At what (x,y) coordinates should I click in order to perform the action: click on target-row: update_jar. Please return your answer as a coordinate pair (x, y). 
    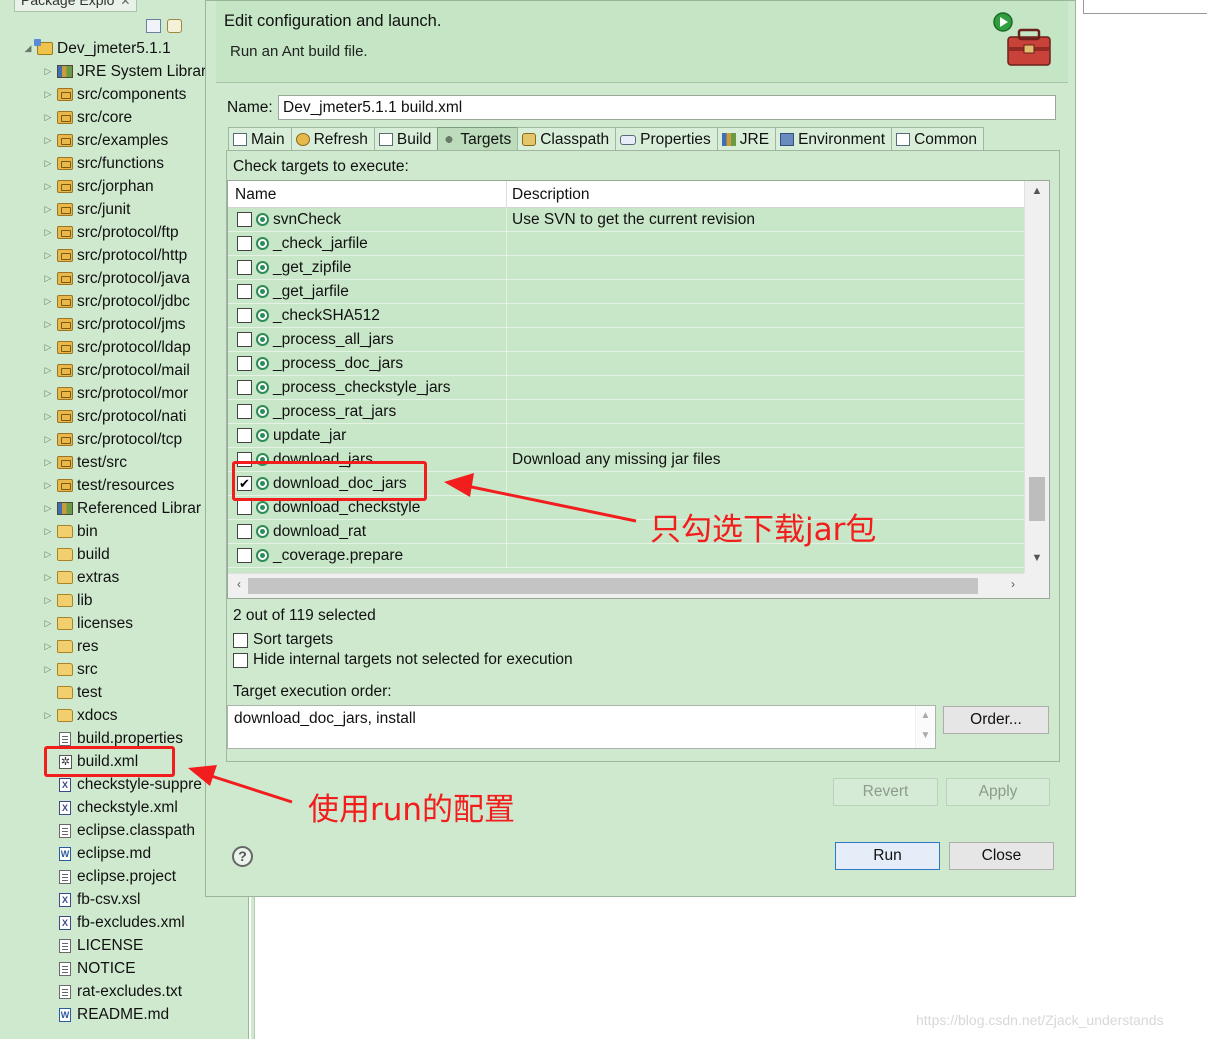
    Looking at the image, I should click on (626, 436).